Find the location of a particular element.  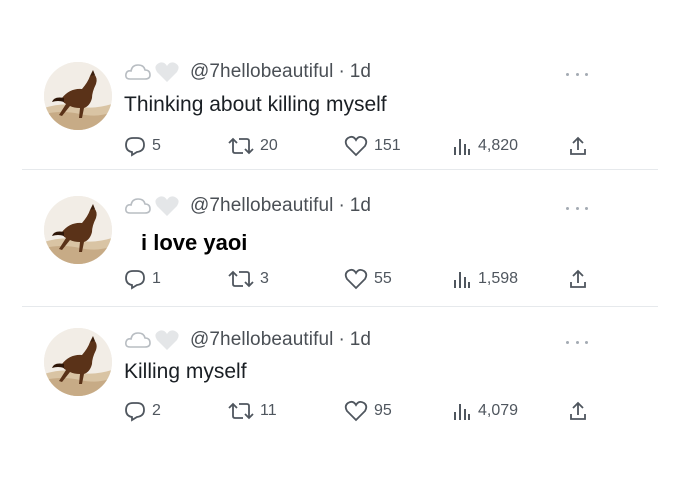

views-button: 4,079 is located at coordinates (485, 411).